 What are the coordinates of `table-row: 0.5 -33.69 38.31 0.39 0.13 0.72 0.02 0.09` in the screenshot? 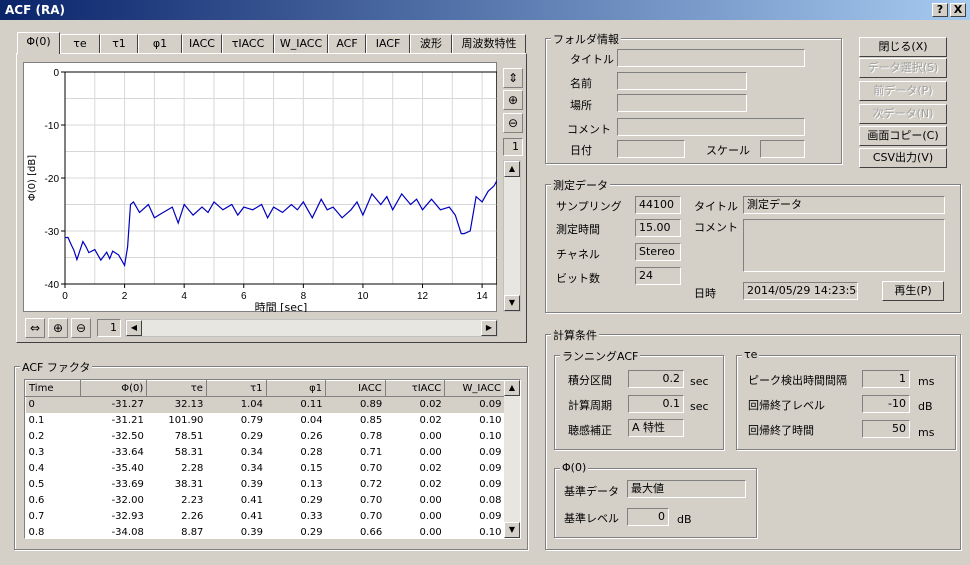 It's located at (265, 485).